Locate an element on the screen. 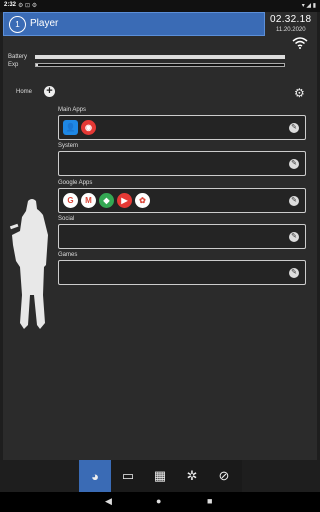 The width and height of the screenshot is (320, 512). home-label: Home is located at coordinates (24, 92).